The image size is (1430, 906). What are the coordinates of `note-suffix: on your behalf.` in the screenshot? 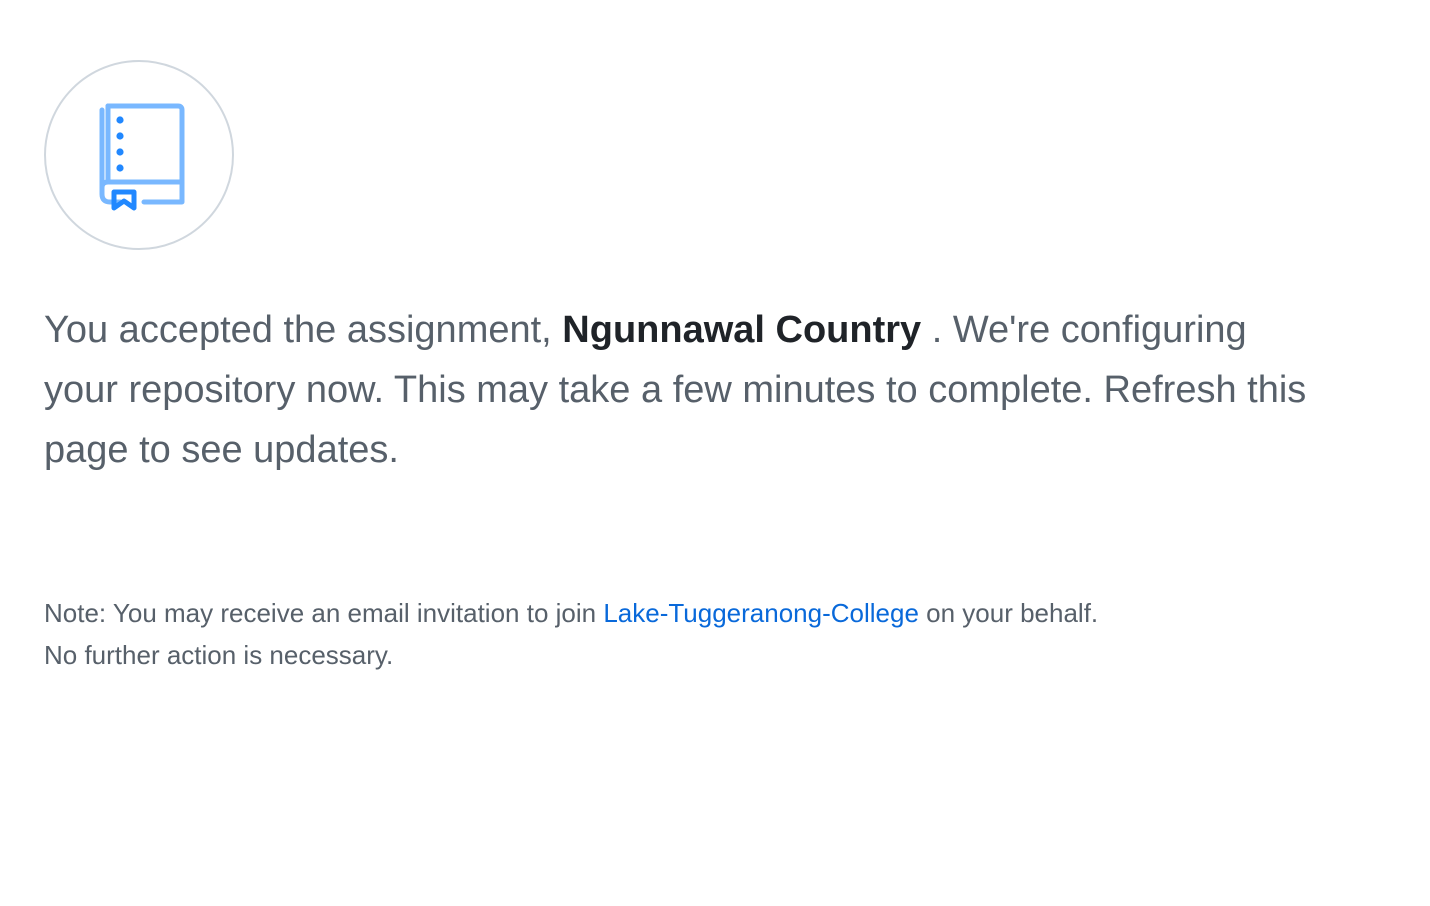 It's located at (1008, 613).